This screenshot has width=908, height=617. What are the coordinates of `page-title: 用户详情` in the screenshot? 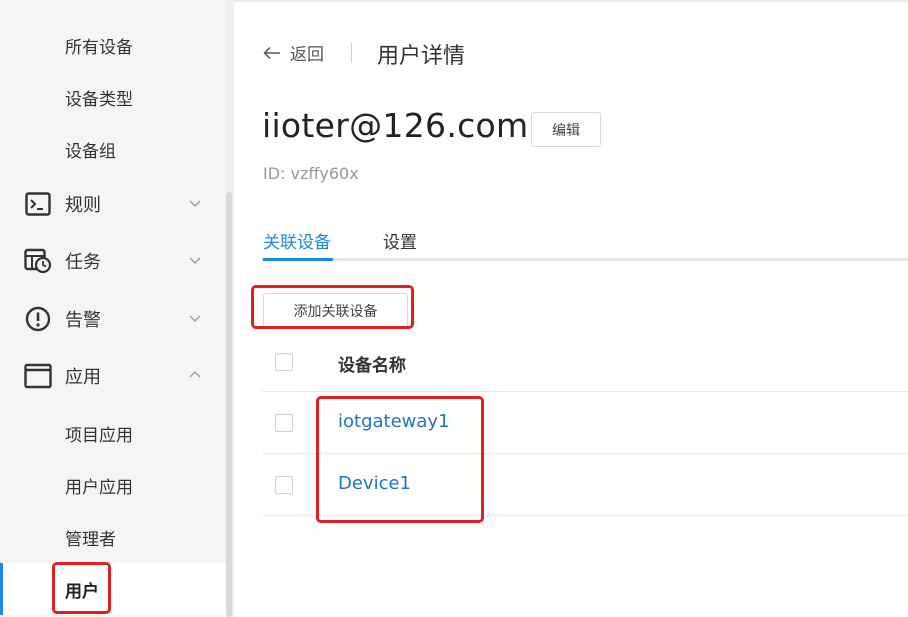 It's located at (421, 56).